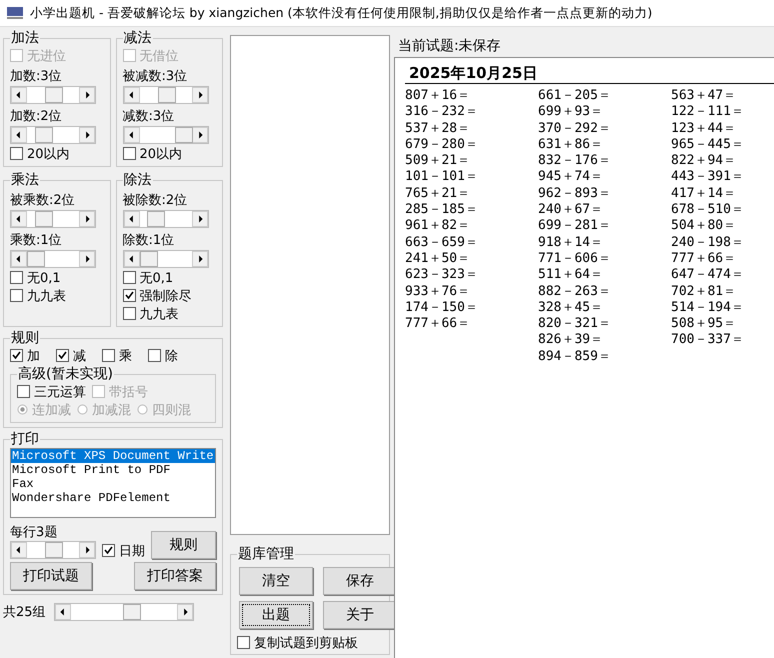  Describe the element at coordinates (36, 76) in the screenshot. I see `slider-label: 加数:3位` at that location.